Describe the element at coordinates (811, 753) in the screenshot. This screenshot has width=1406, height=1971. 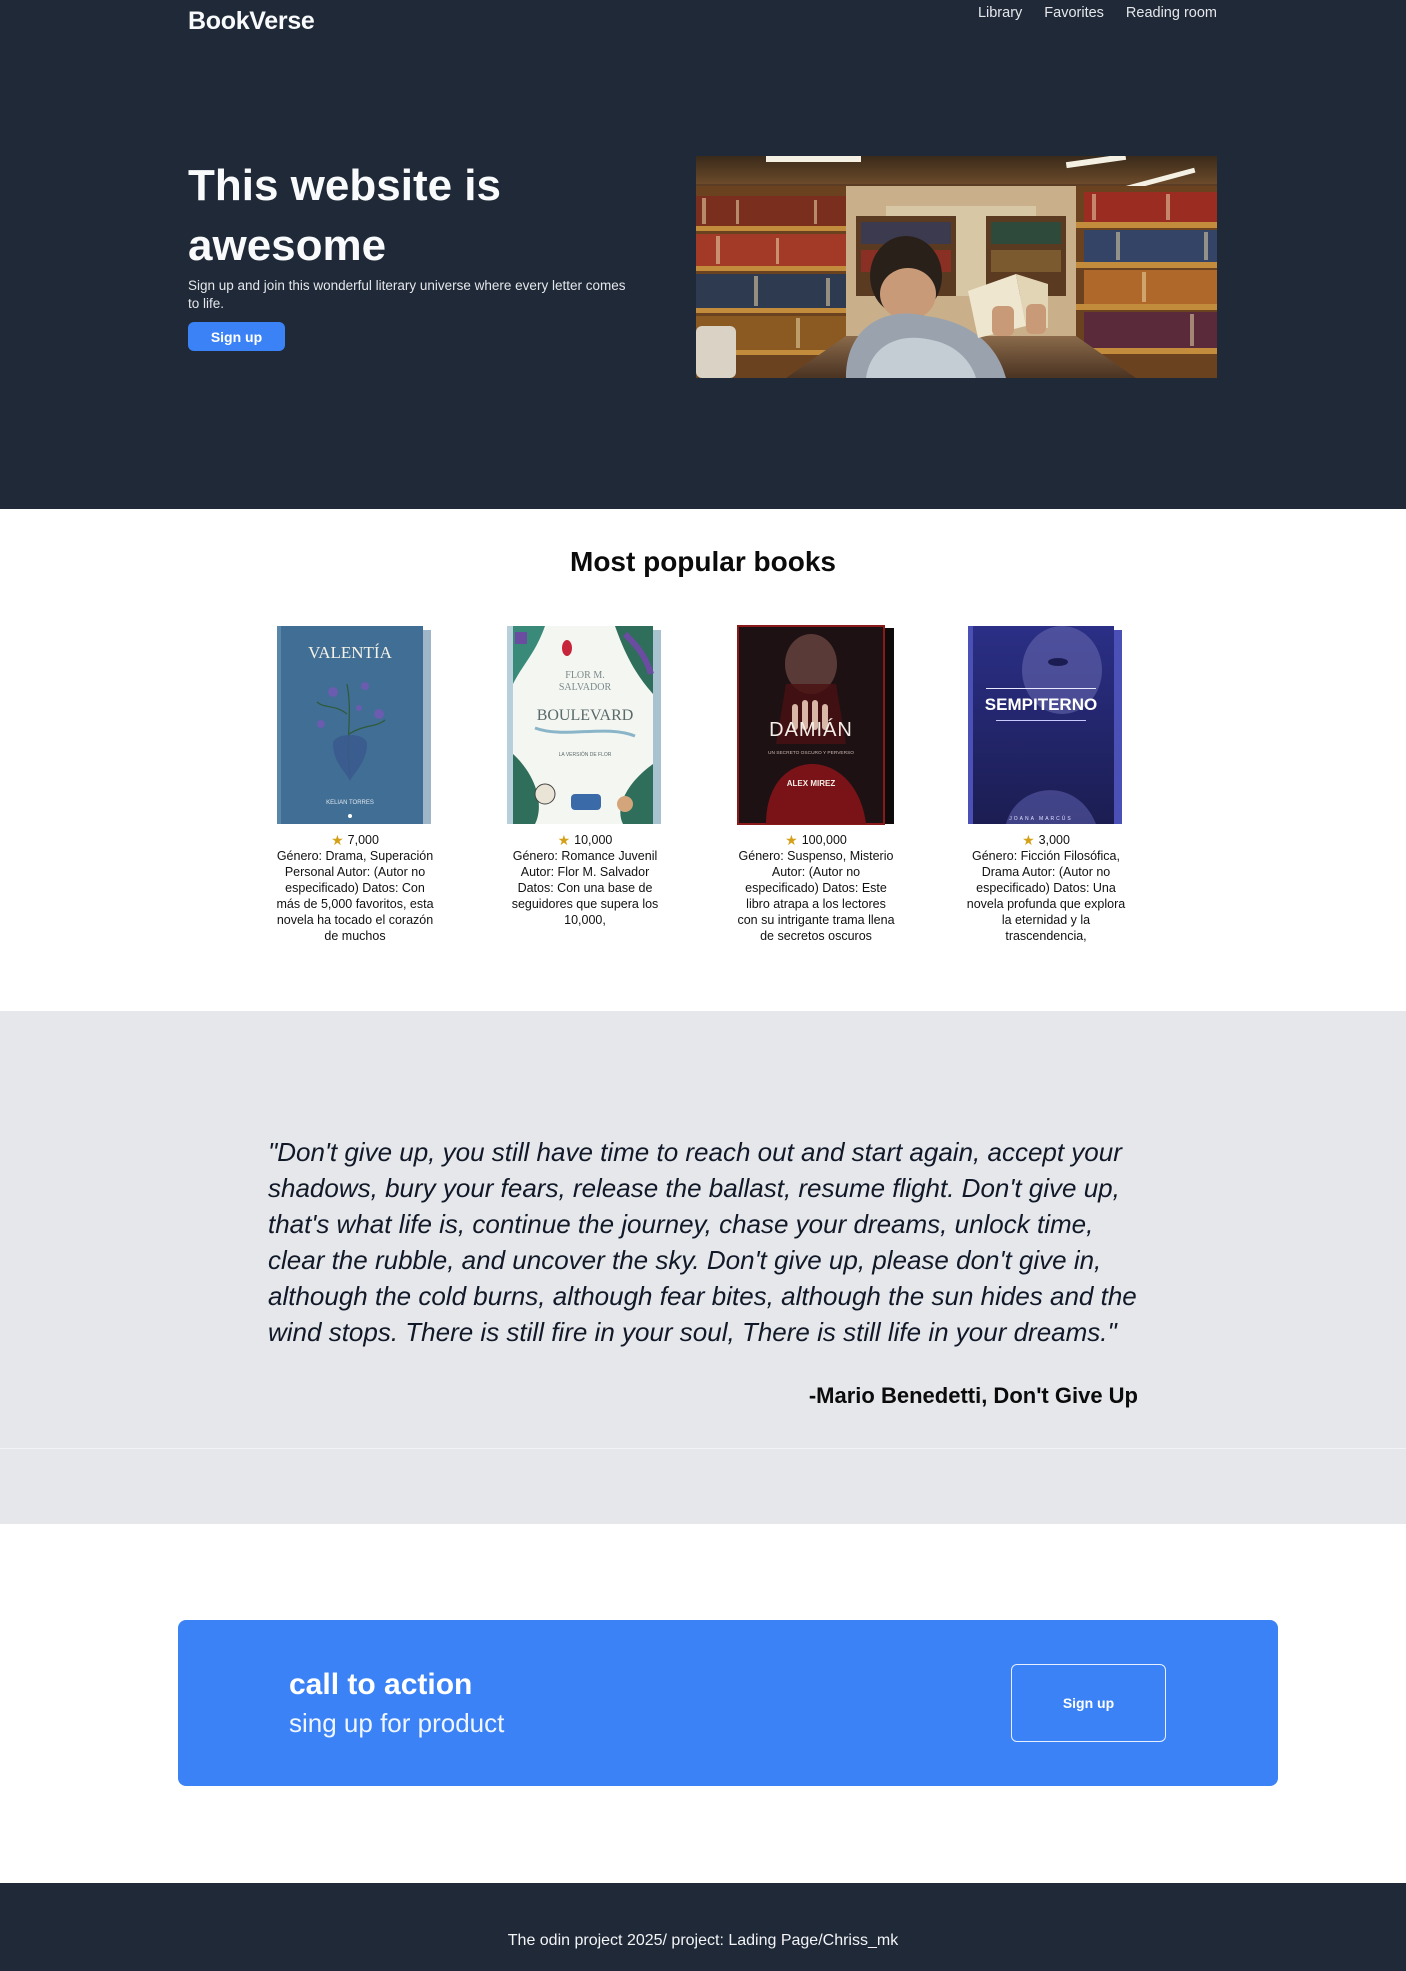
I see `svg-text: UN SECRETO OSCURO Y PERVERSO` at that location.